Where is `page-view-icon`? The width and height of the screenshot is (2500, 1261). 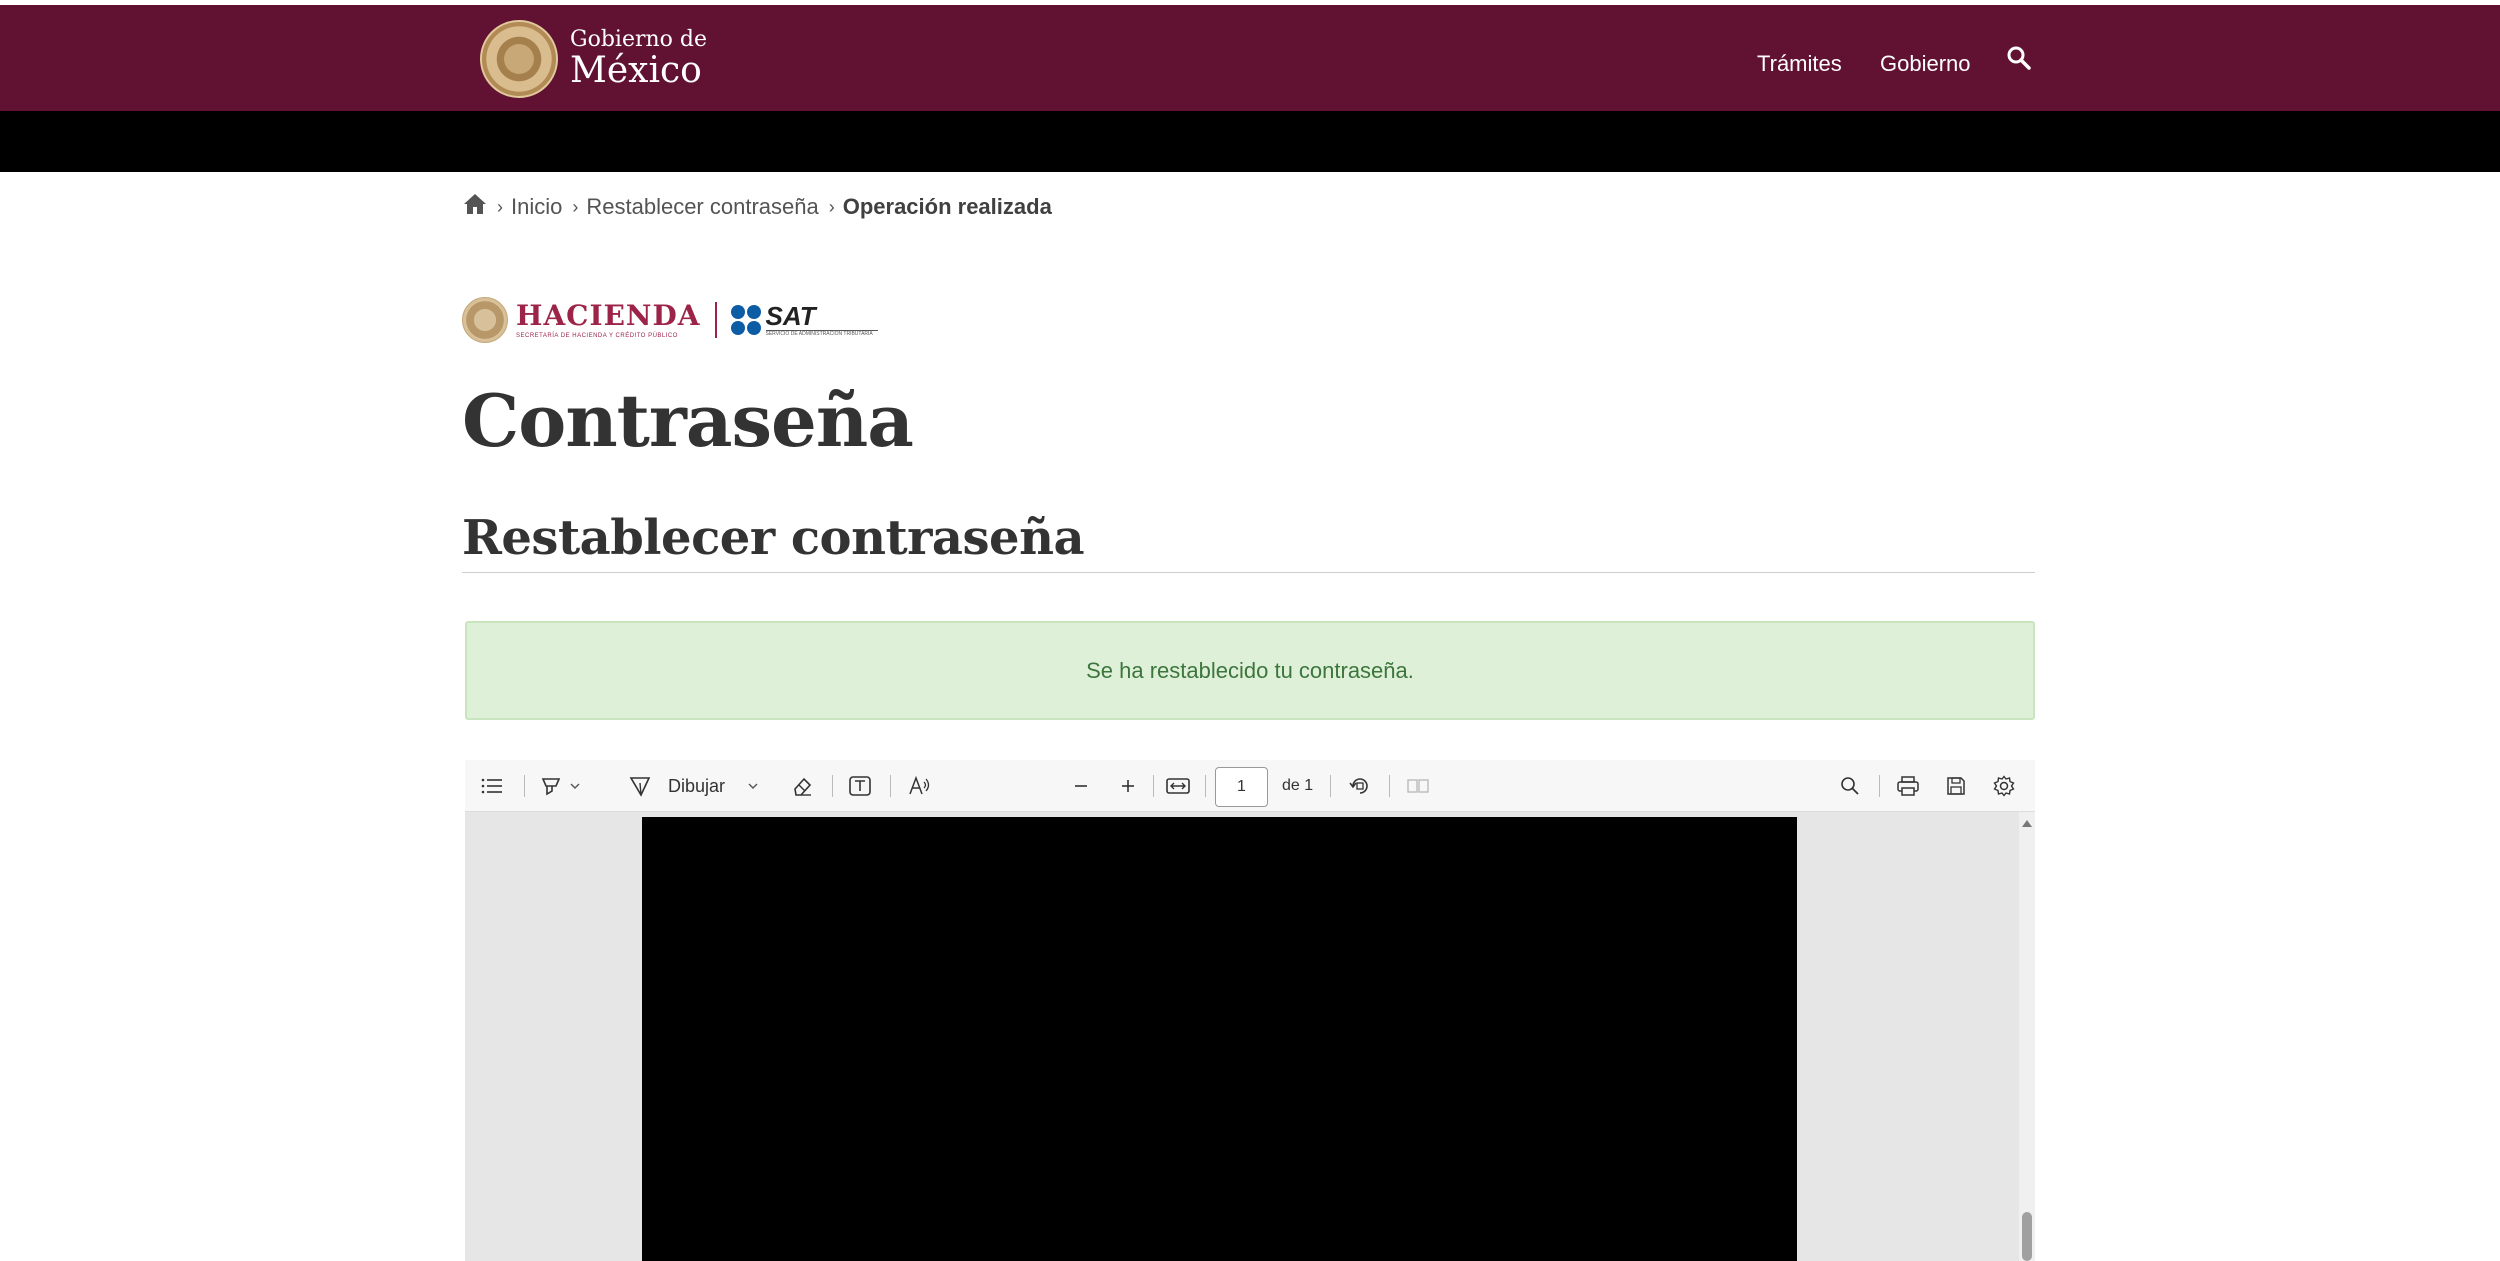 page-view-icon is located at coordinates (1418, 786).